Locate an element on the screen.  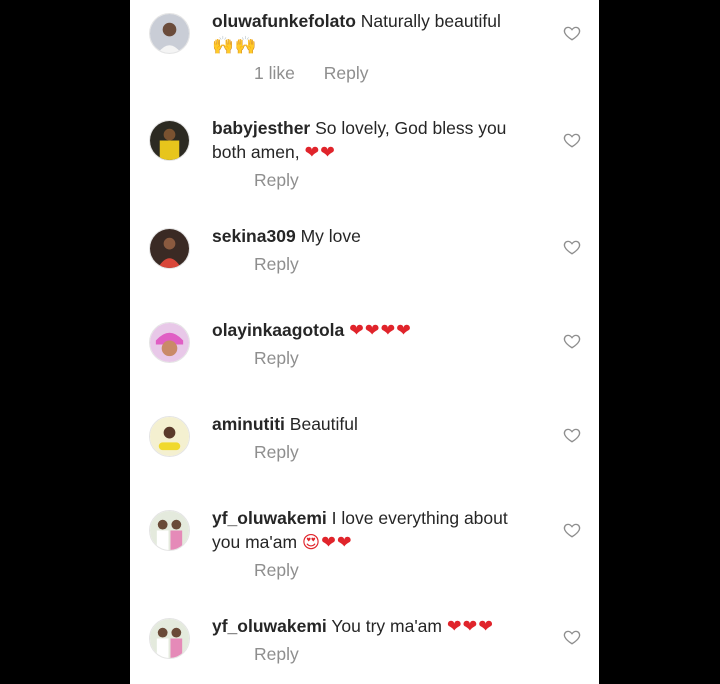
comment-text: sekina309 My love is located at coordinates (367, 236).